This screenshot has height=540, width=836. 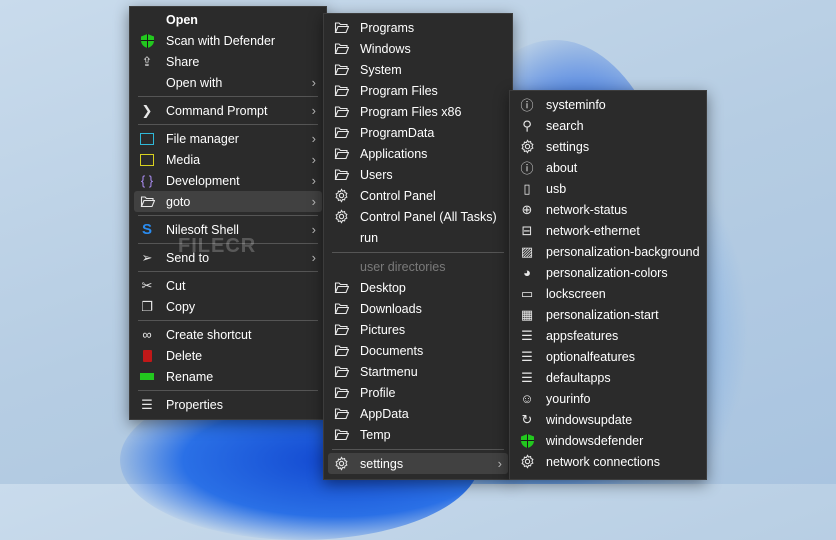 I want to click on palette-icon: ◕, so click(x=527, y=272).